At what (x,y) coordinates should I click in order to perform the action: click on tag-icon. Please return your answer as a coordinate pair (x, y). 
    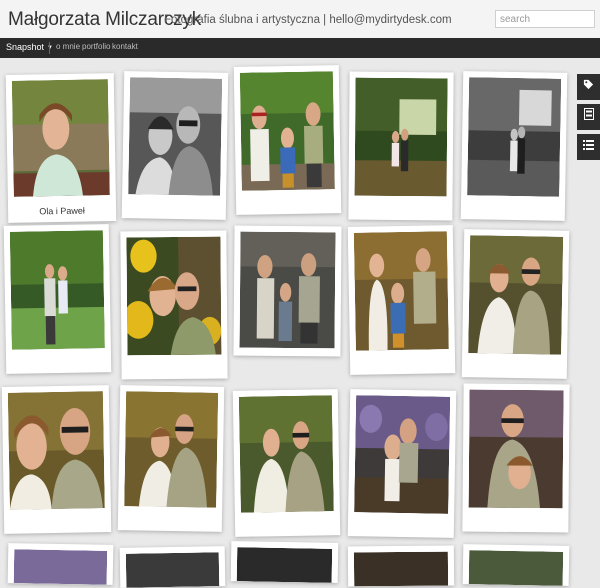
    Looking at the image, I should click on (588, 84).